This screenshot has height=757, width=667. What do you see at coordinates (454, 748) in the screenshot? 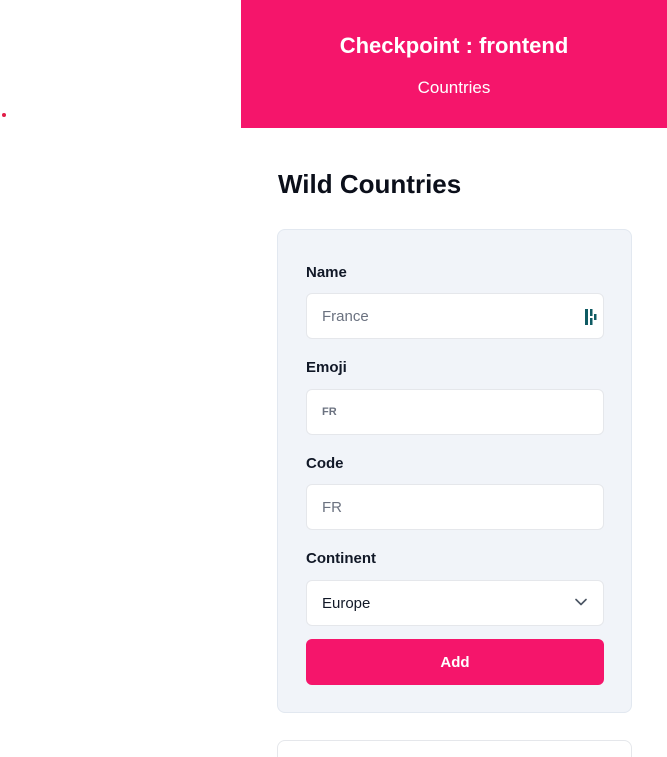
I see `country-list-card` at bounding box center [454, 748].